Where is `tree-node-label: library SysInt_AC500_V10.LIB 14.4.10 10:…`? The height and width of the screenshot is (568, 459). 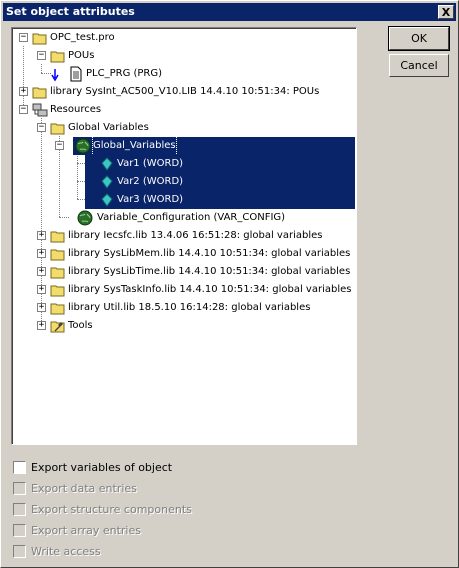
tree-node-label: library SysInt_AC500_V10.LIB 14.4.10 10:… is located at coordinates (185, 91).